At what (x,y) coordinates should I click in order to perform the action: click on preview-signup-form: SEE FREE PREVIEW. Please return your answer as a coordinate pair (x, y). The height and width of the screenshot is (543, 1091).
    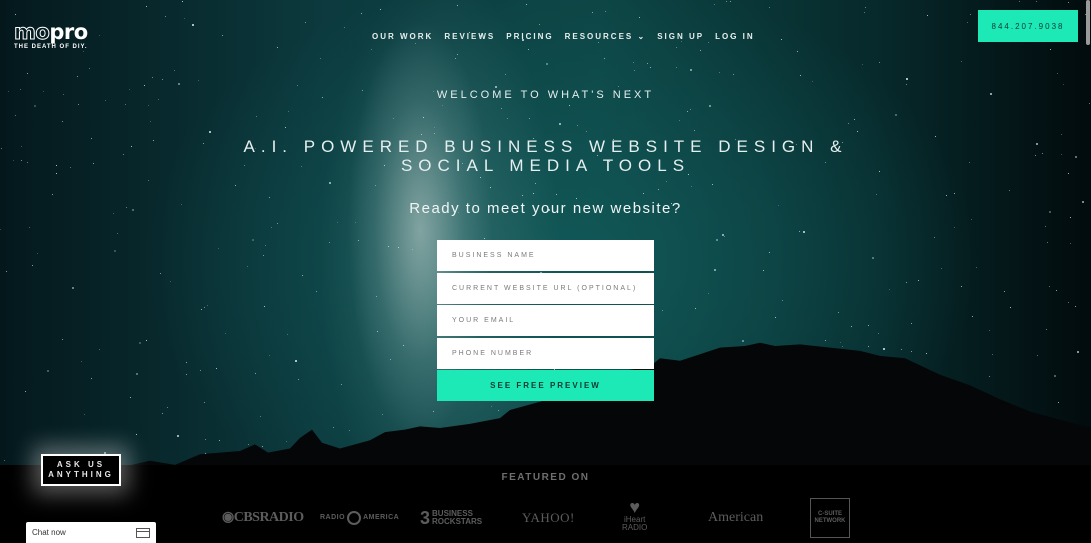
    Looking at the image, I should click on (545, 320).